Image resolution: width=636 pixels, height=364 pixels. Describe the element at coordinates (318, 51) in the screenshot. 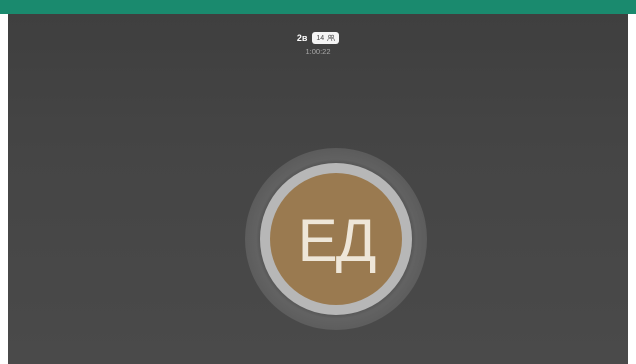

I see `call-timer: 1:00:22` at that location.